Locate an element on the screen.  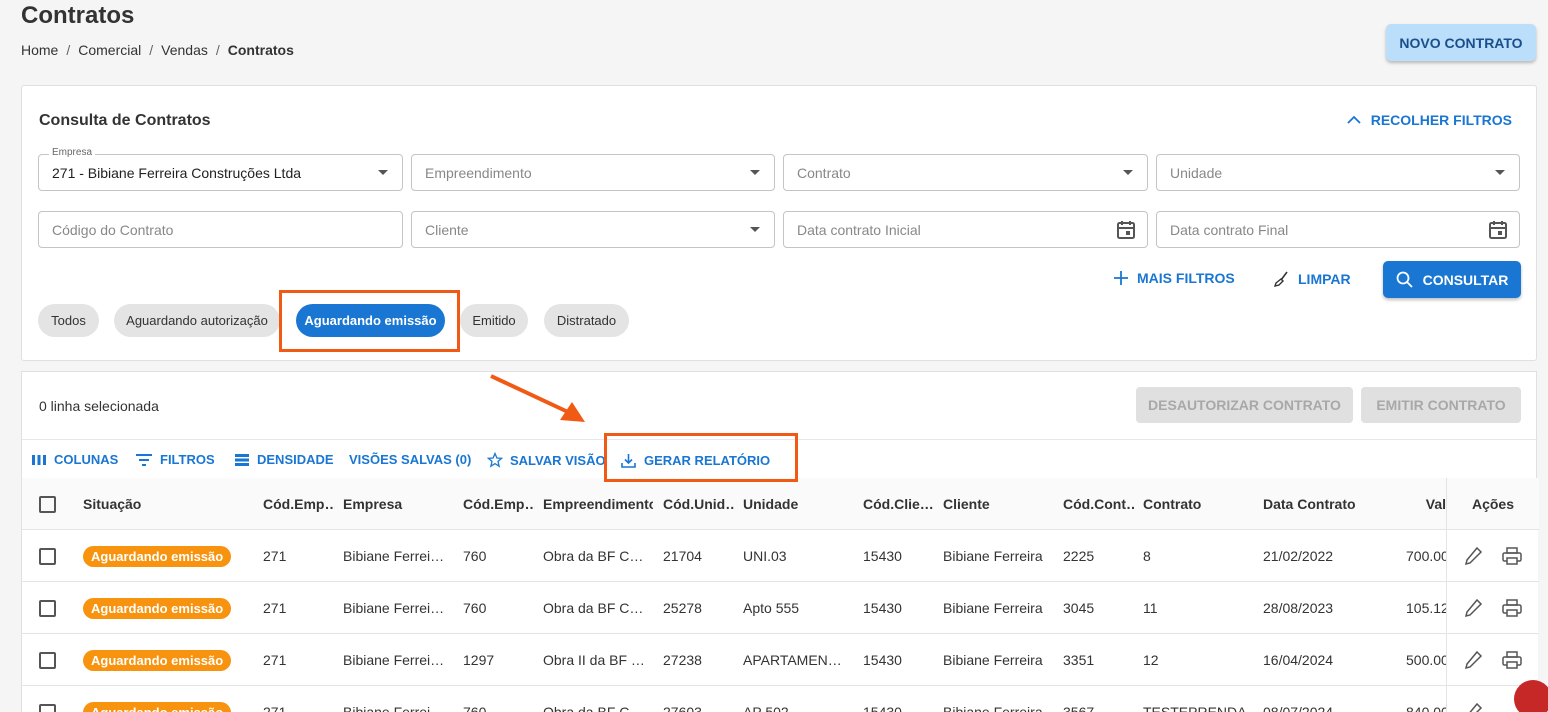
header-unidade: Unidade is located at coordinates (798, 504).